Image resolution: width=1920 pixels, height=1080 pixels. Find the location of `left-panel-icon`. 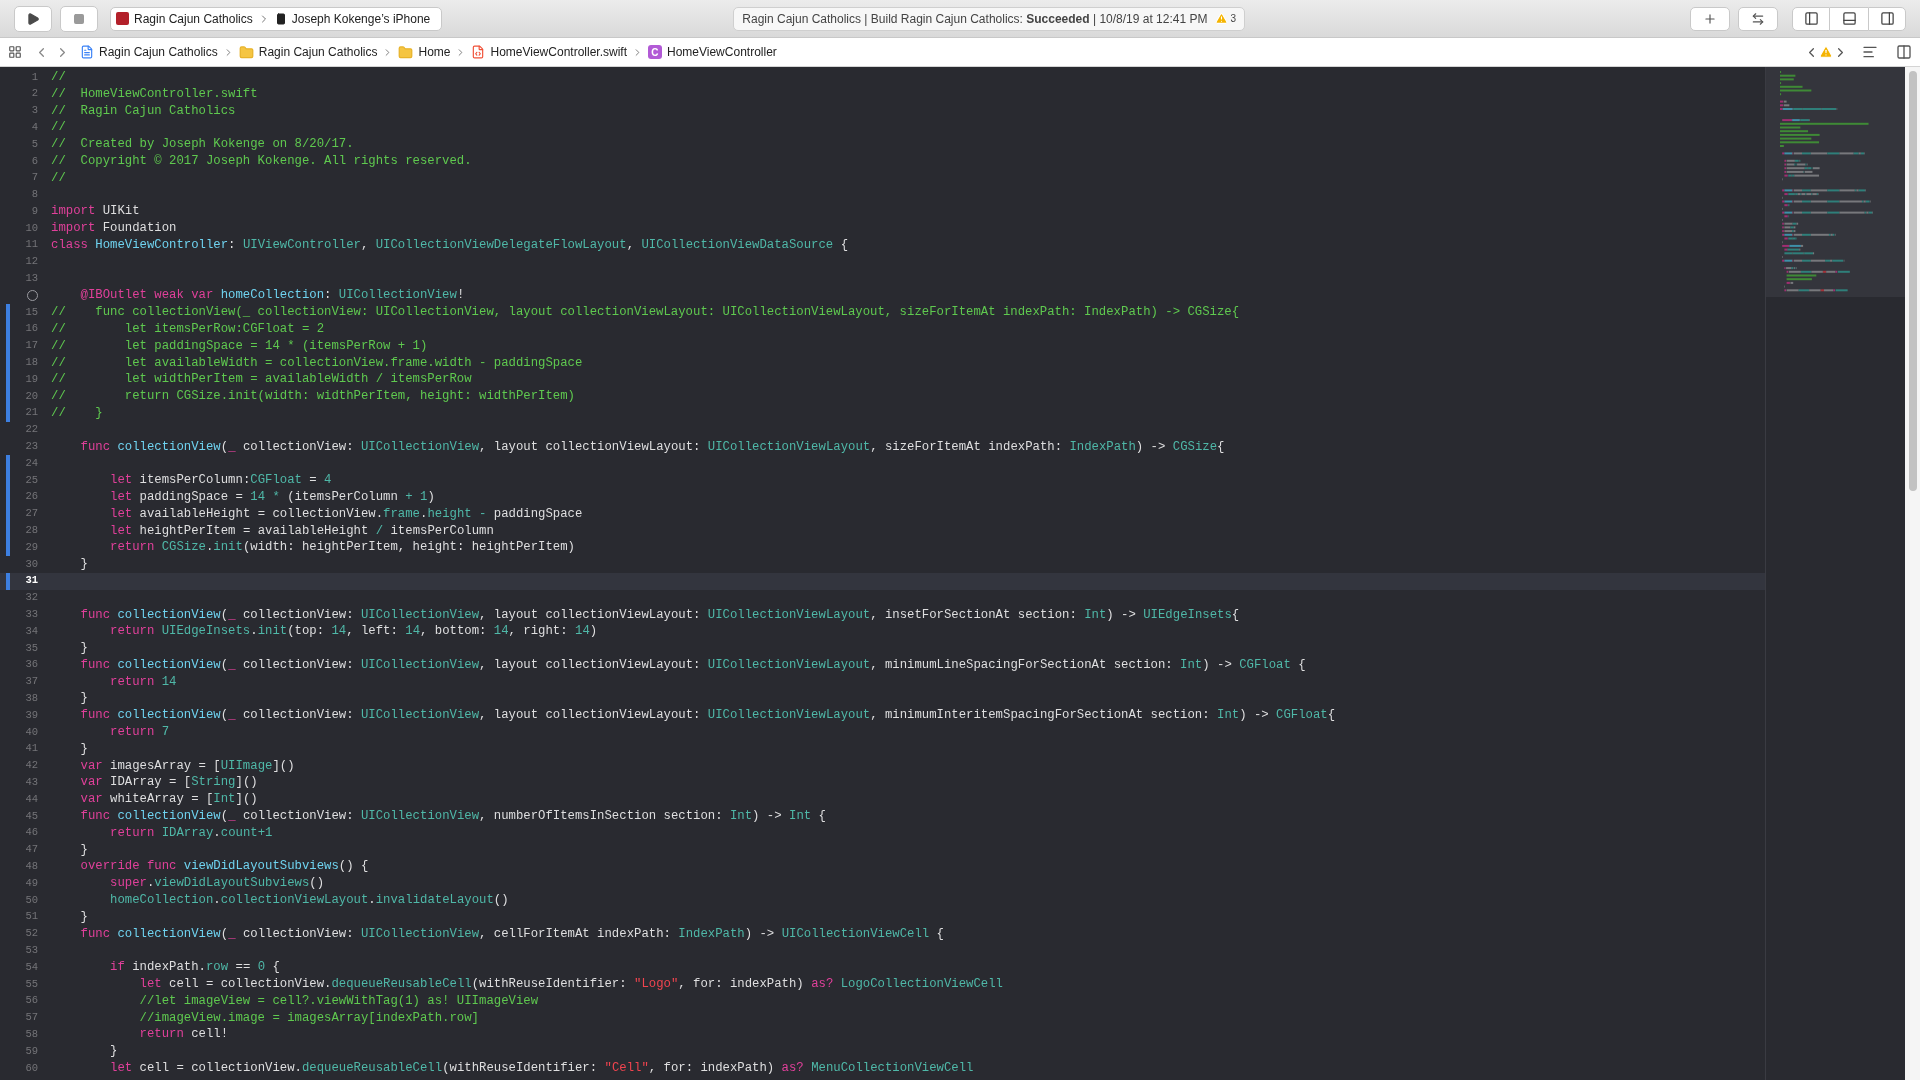

left-panel-icon is located at coordinates (1811, 18).